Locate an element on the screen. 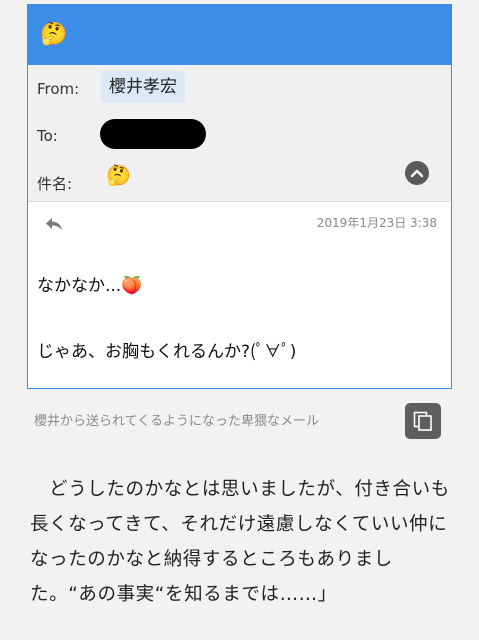 The width and height of the screenshot is (479, 640). copy-button is located at coordinates (423, 421).